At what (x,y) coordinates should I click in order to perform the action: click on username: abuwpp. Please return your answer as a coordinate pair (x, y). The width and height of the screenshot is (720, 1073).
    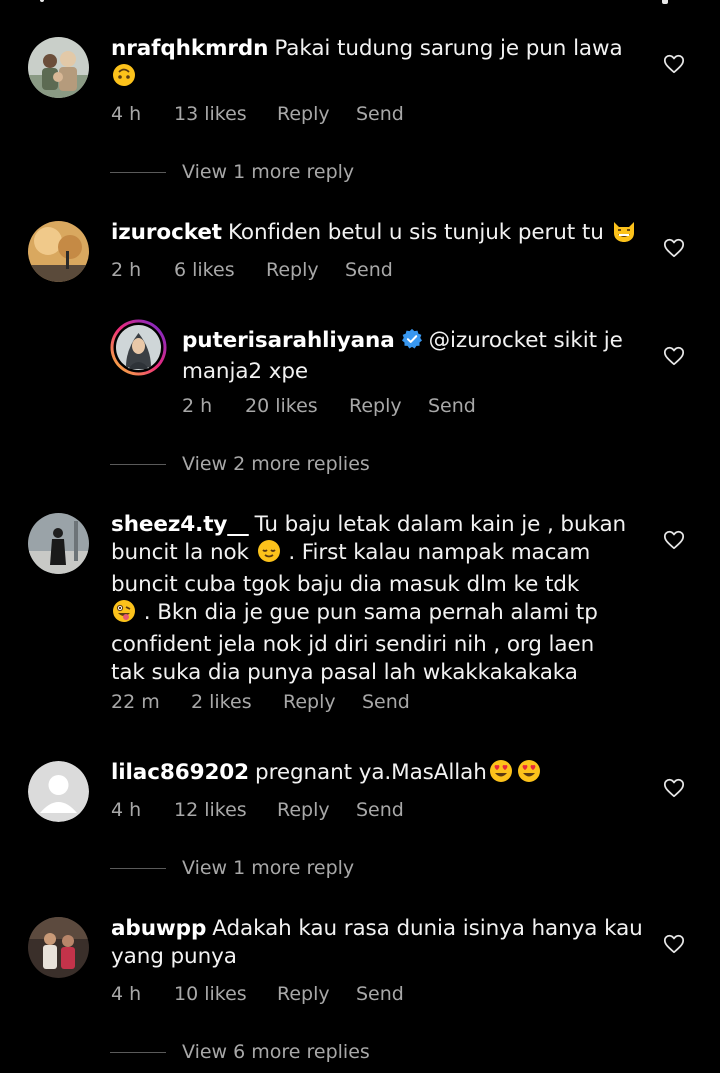
    Looking at the image, I should click on (158, 928).